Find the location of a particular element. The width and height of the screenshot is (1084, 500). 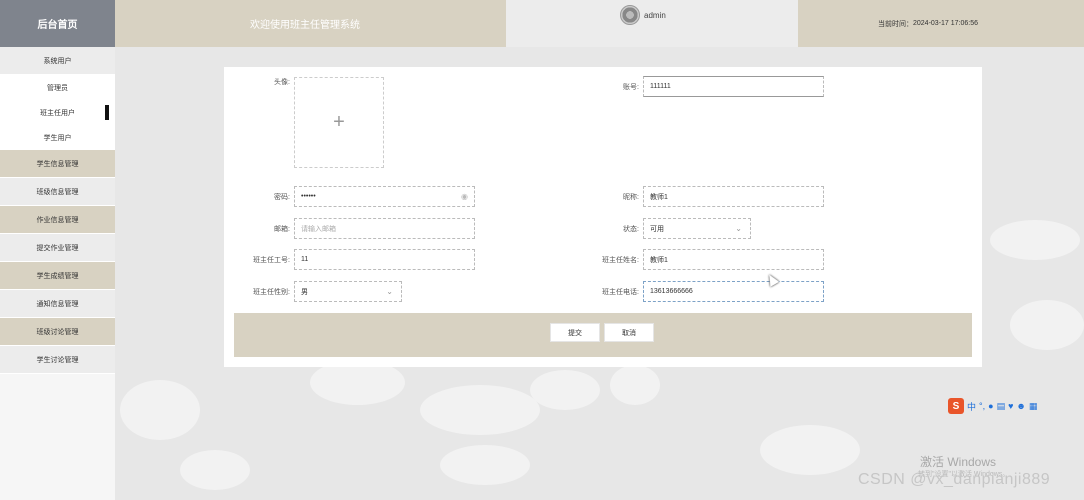

microphone-icon: ● is located at coordinates (990, 406).